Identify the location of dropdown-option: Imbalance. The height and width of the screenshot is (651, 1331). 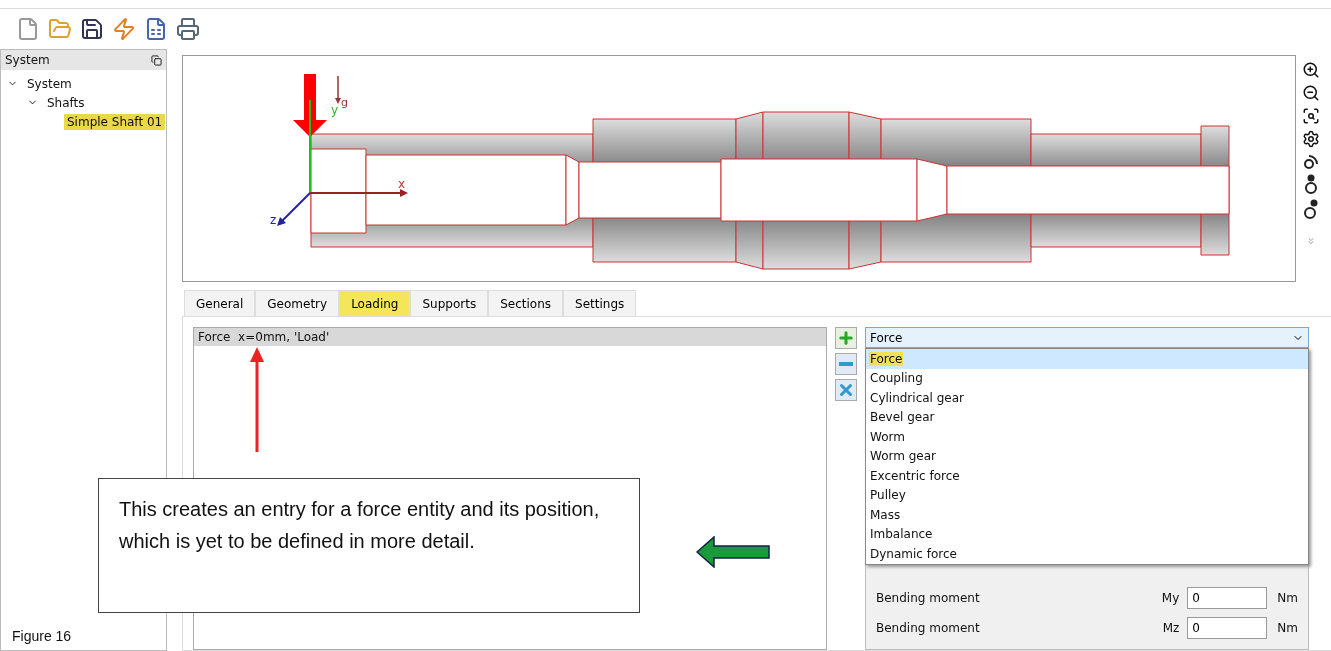
(1087, 534).